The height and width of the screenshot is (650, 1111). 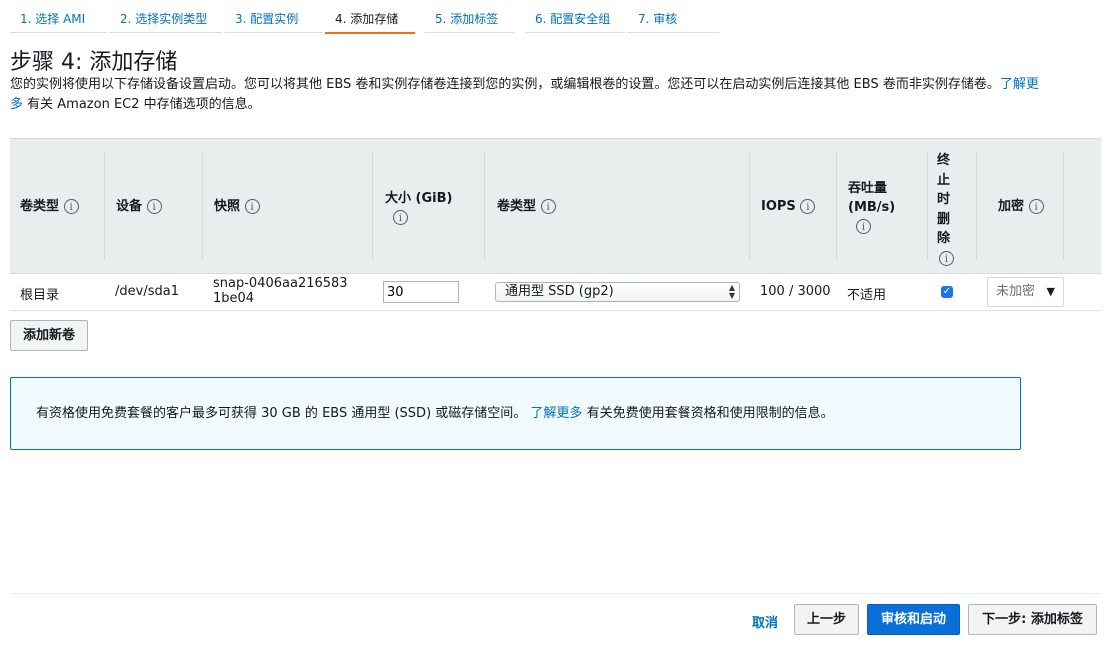 What do you see at coordinates (795, 291) in the screenshot?
I see `cell-iops: 100 / 3000` at bounding box center [795, 291].